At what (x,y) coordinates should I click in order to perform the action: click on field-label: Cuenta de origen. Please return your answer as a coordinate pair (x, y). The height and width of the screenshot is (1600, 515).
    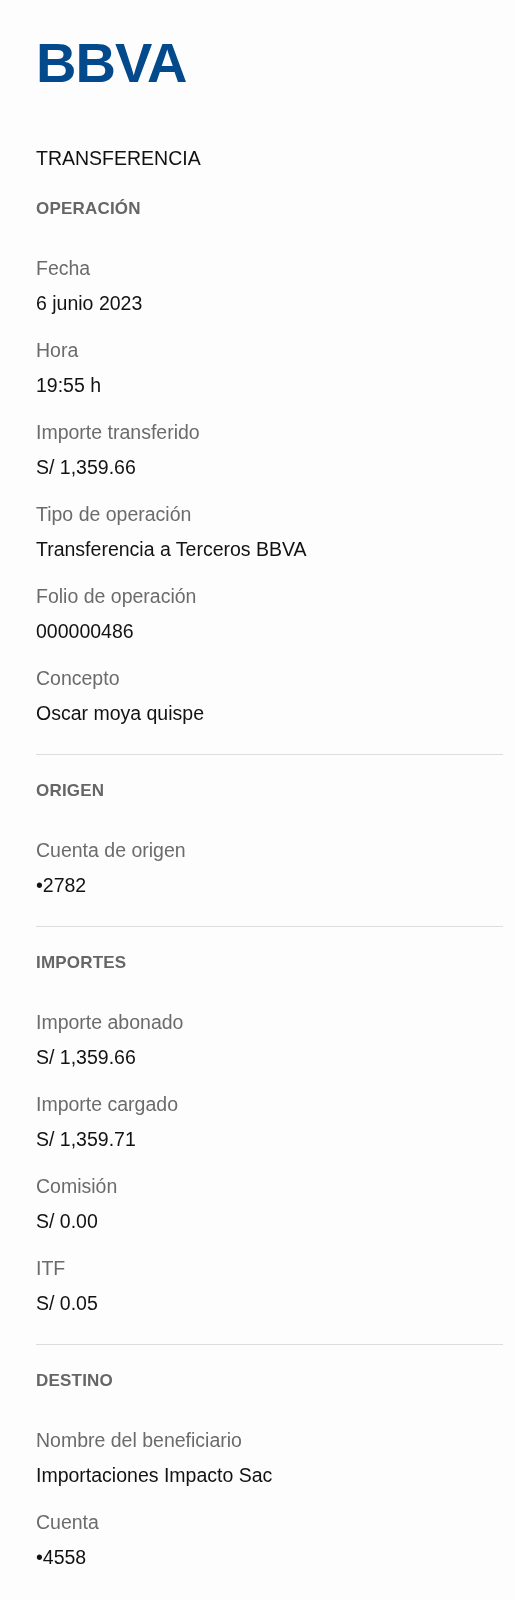
    Looking at the image, I should click on (111, 850).